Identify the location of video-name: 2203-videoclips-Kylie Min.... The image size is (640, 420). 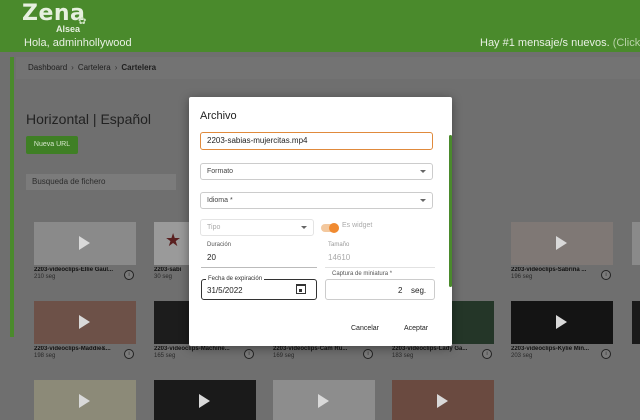
(550, 349).